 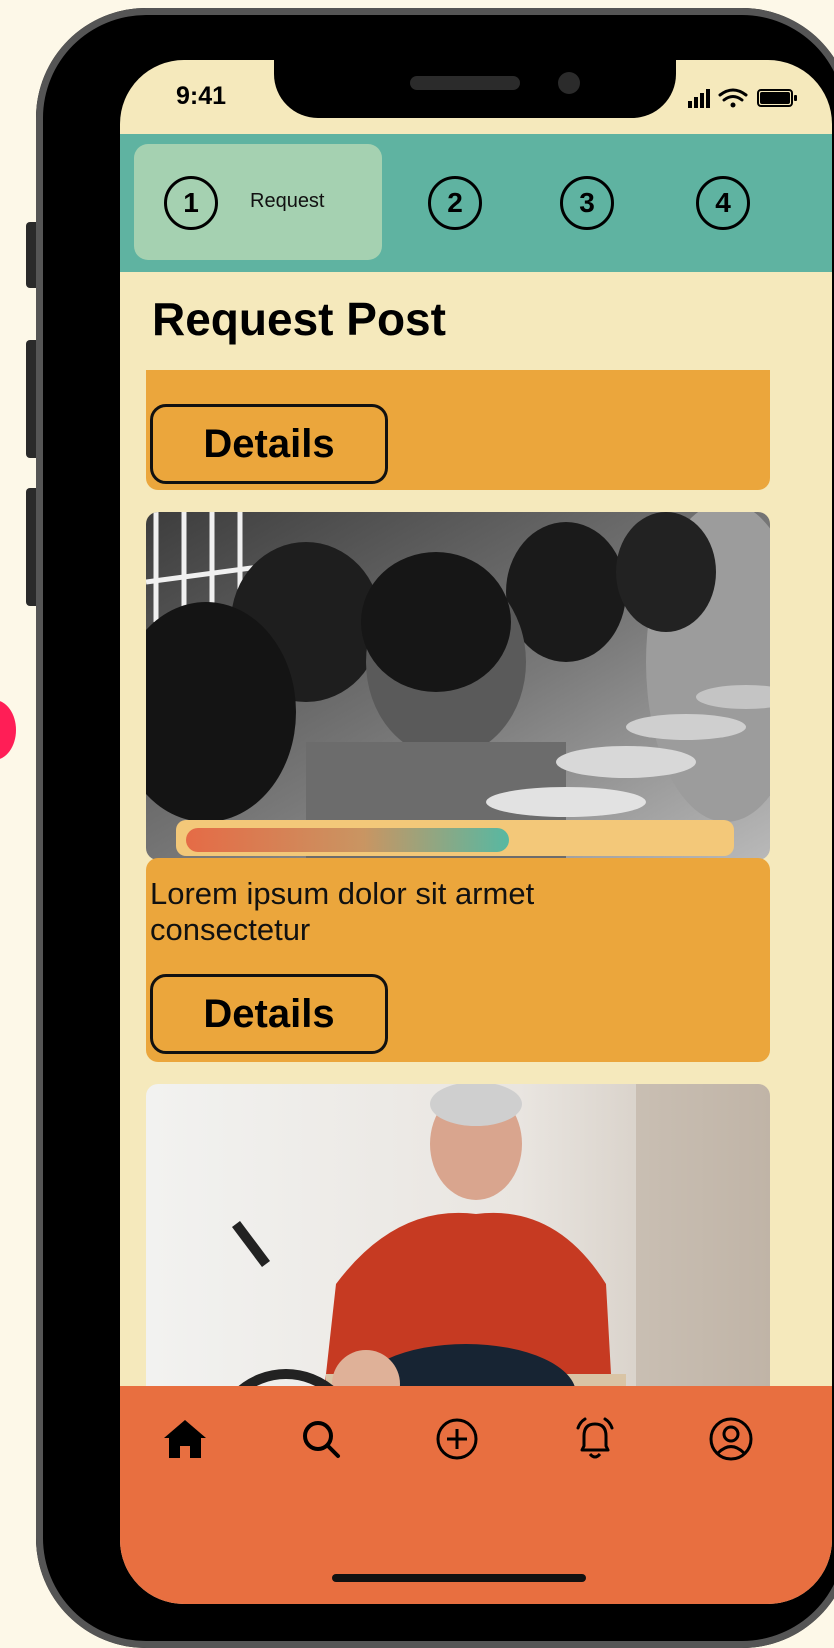 I want to click on status-icons, so click(x=744, y=98).